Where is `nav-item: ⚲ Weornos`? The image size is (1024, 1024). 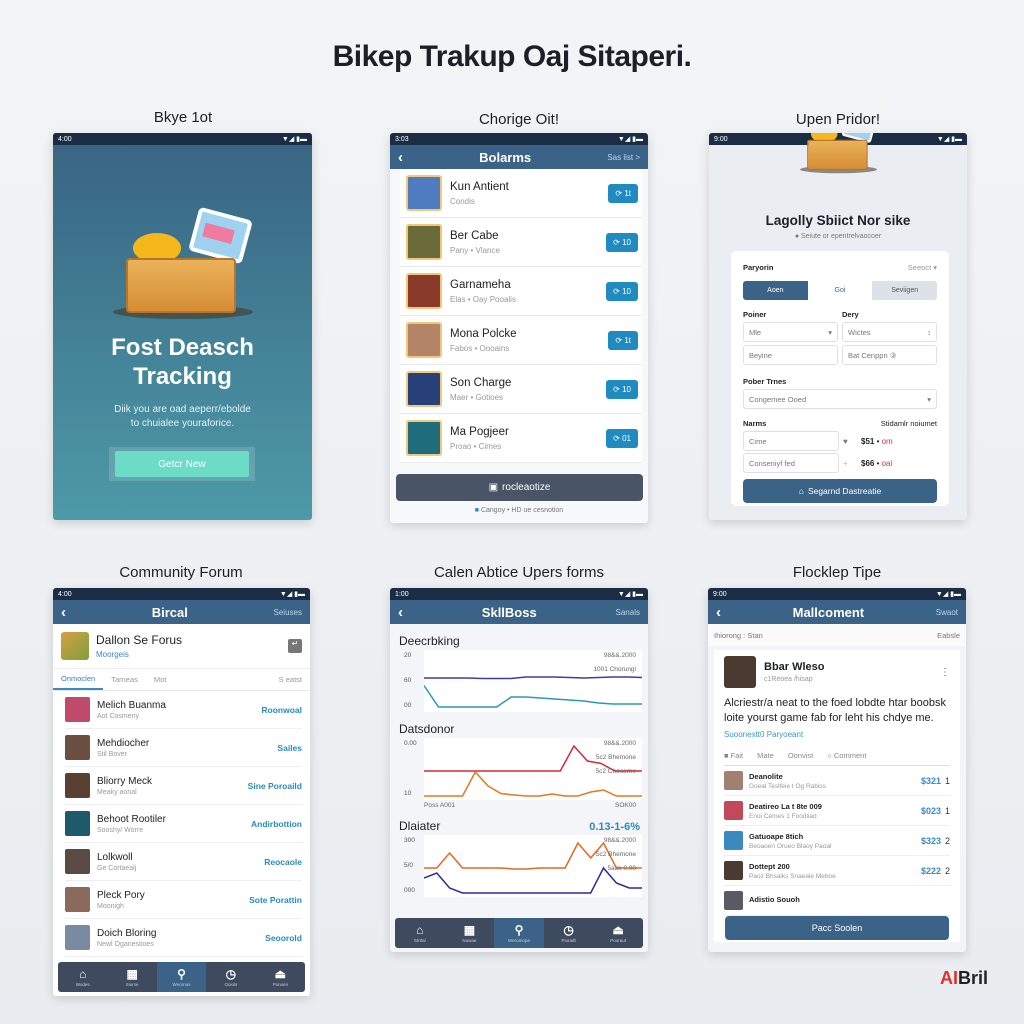 nav-item: ⚲ Weornos is located at coordinates (181, 977).